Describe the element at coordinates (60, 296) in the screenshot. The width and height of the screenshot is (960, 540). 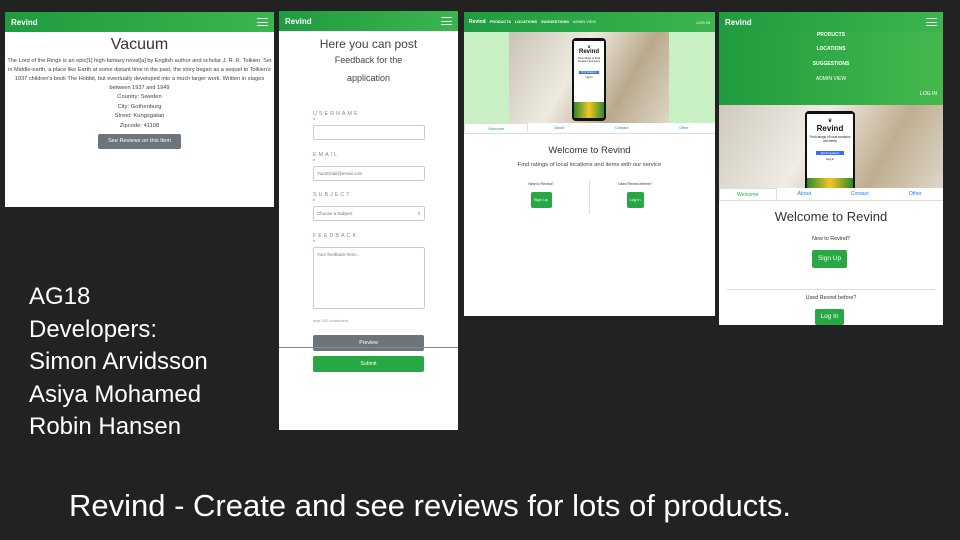
I see `team-name: AG18` at that location.